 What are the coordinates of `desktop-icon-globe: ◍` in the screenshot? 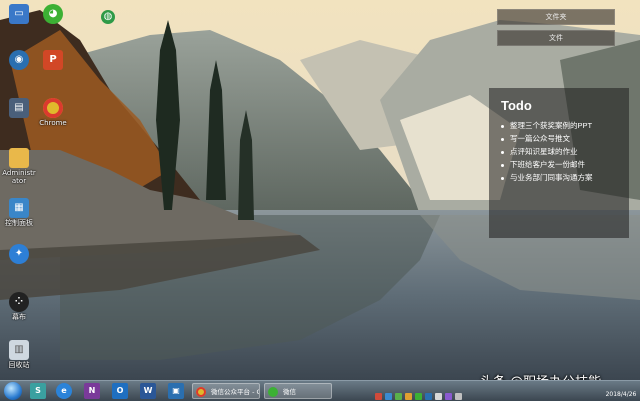 It's located at (108, 17).